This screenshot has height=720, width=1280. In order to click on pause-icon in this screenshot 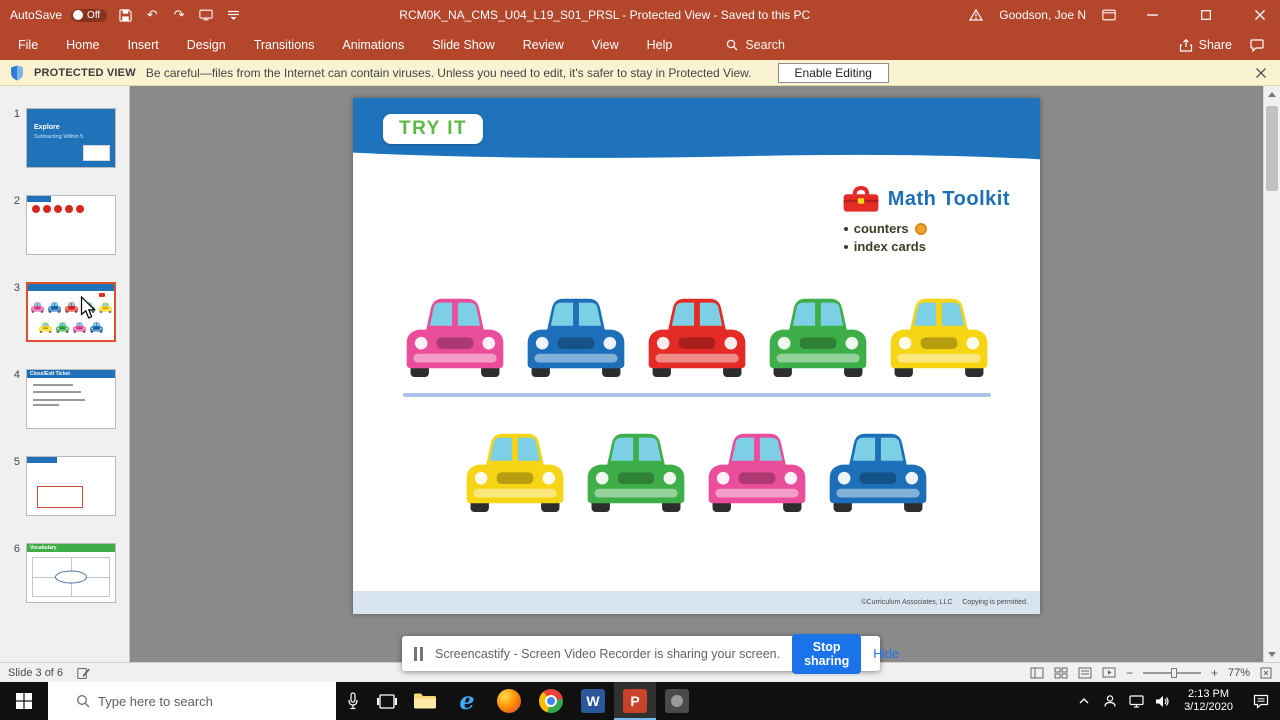, I will do `click(418, 653)`.